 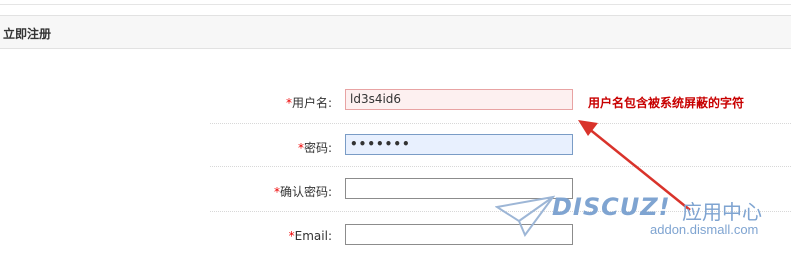 I want to click on annotation-arrow, so click(x=634, y=165).